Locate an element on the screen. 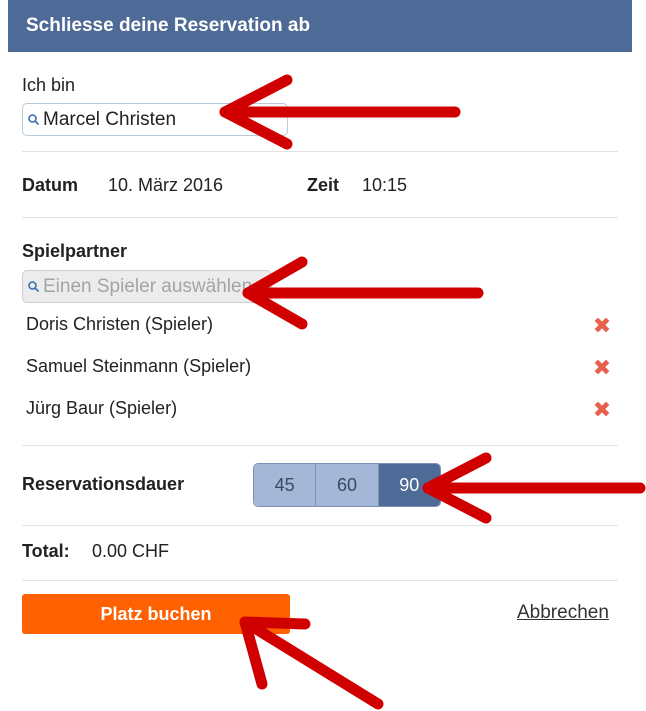  duration-option-60: 60 is located at coordinates (347, 485).